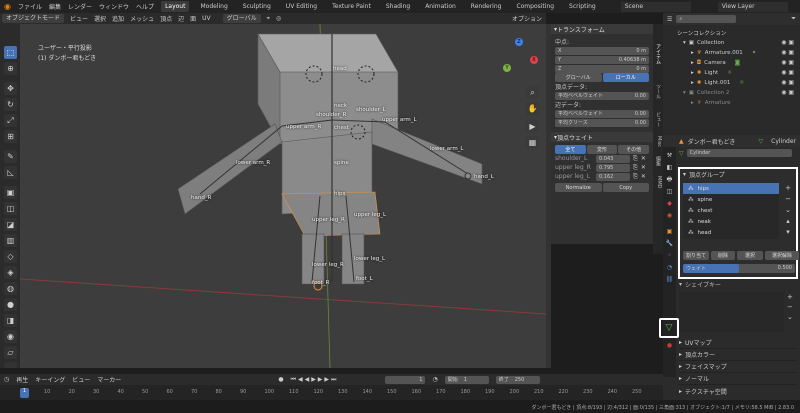  I want to click on normalize-button: Normalize, so click(578, 187).